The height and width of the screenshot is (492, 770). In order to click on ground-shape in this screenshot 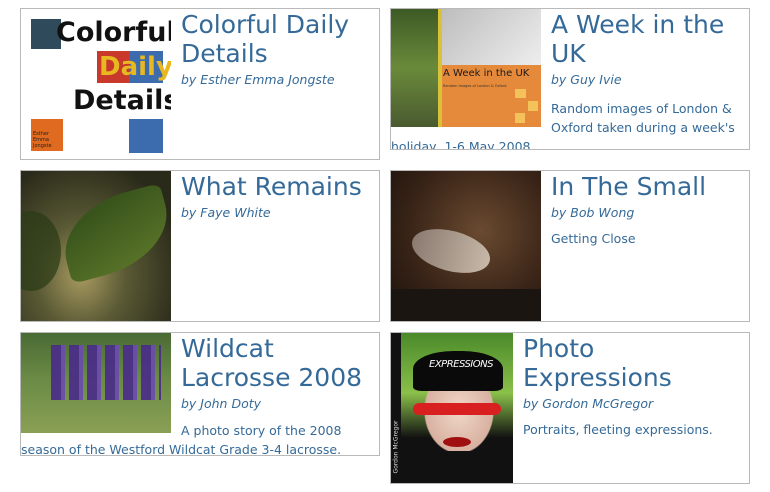, I will do `click(466, 305)`.